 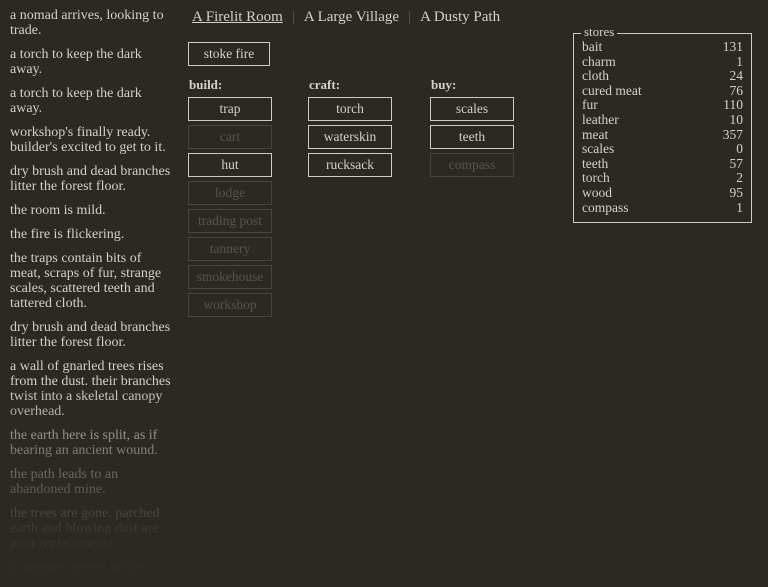 I want to click on store-item-name: scales, so click(x=598, y=149).